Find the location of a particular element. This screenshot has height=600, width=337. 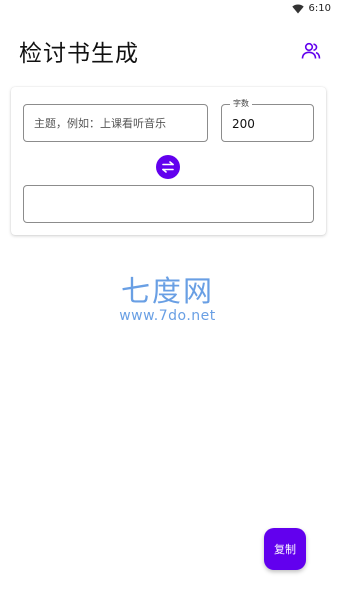

topic-input is located at coordinates (115, 123).